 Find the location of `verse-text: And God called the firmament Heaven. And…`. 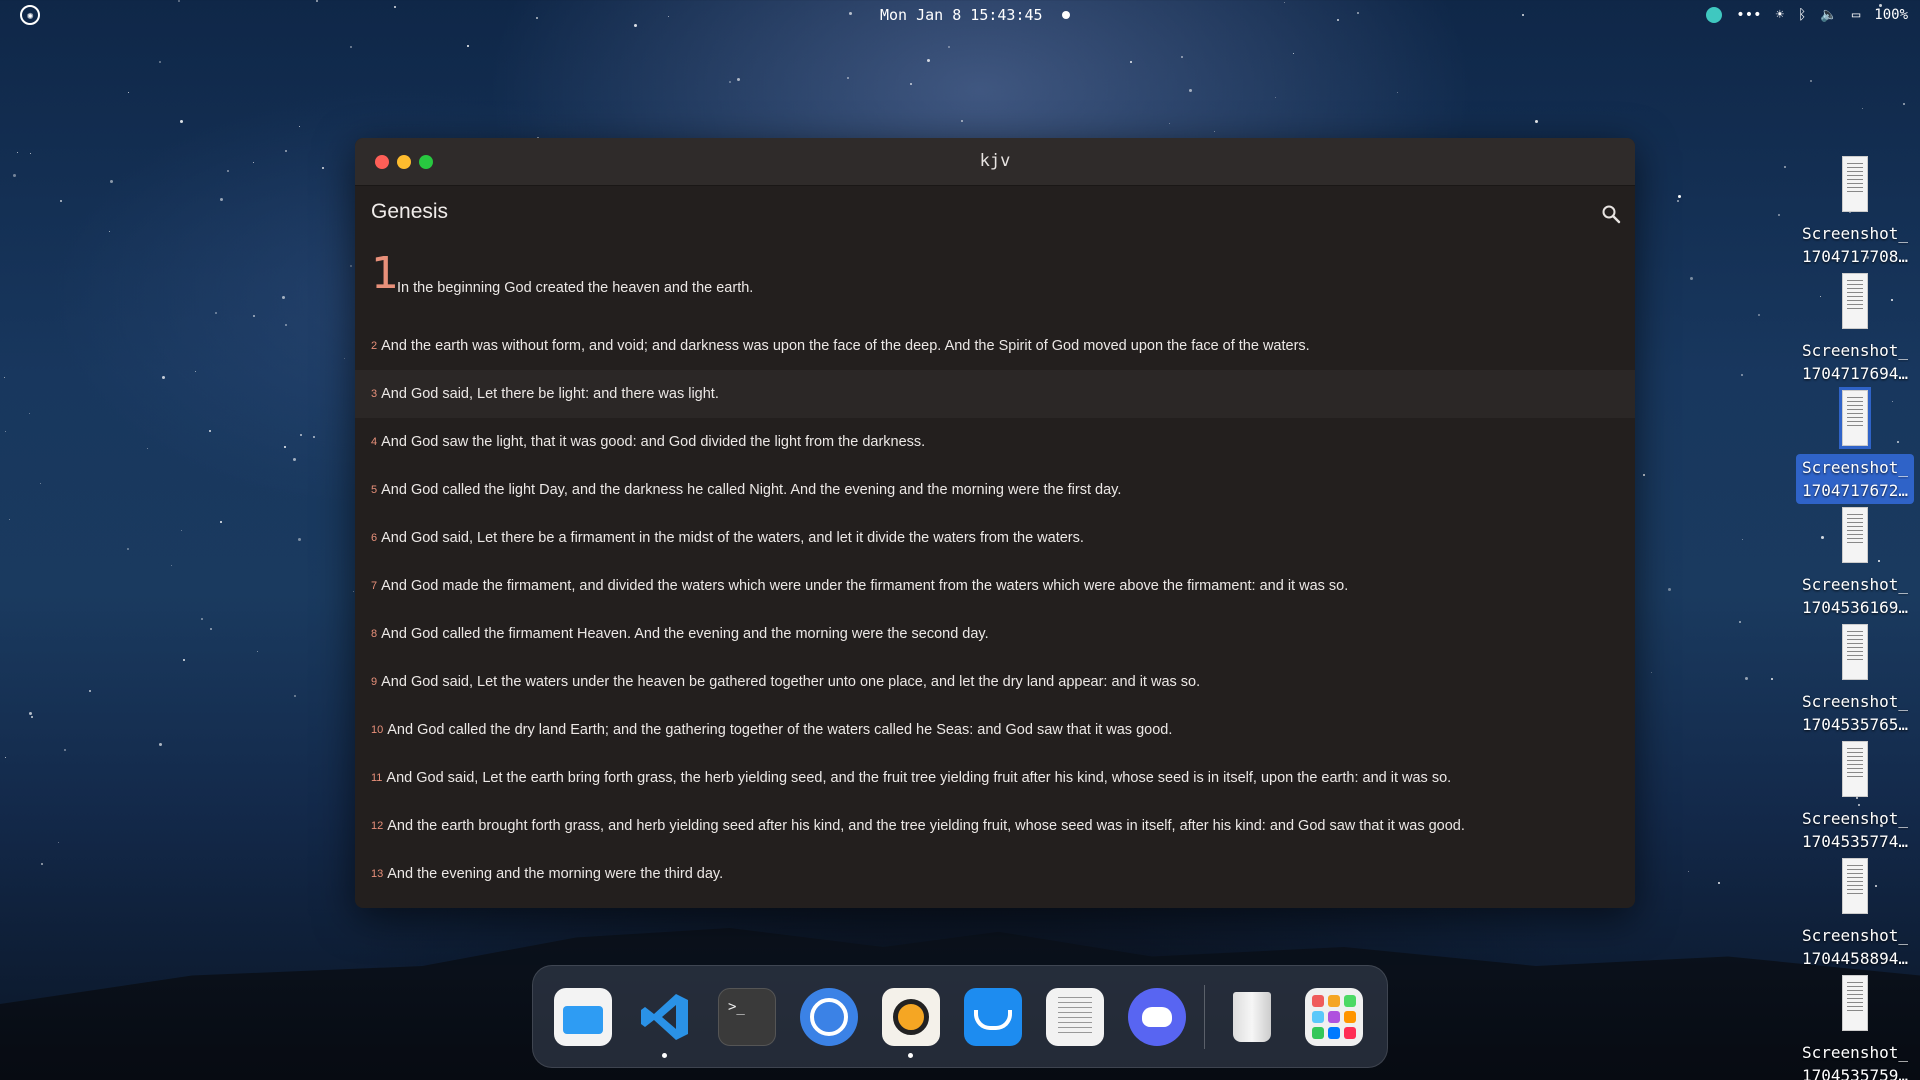

verse-text: And God called the firmament Heaven. And… is located at coordinates (685, 634).